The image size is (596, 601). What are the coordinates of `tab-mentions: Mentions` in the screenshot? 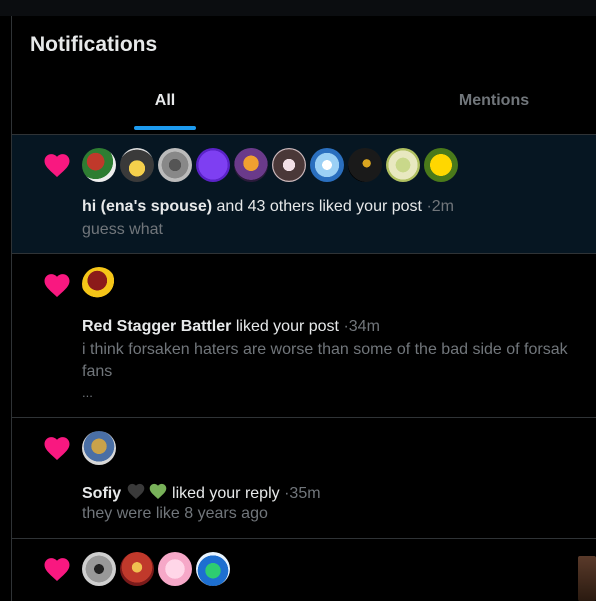 It's located at (457, 101).